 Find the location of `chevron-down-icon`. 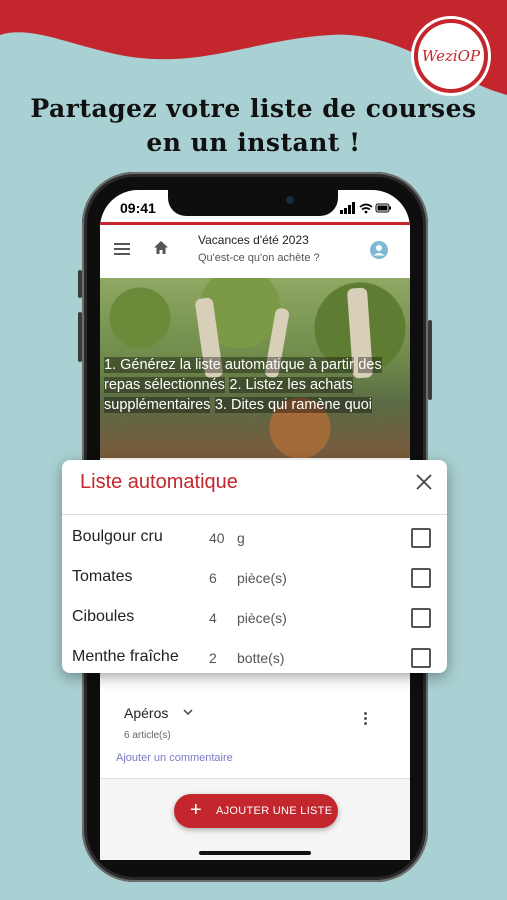

chevron-down-icon is located at coordinates (188, 712).